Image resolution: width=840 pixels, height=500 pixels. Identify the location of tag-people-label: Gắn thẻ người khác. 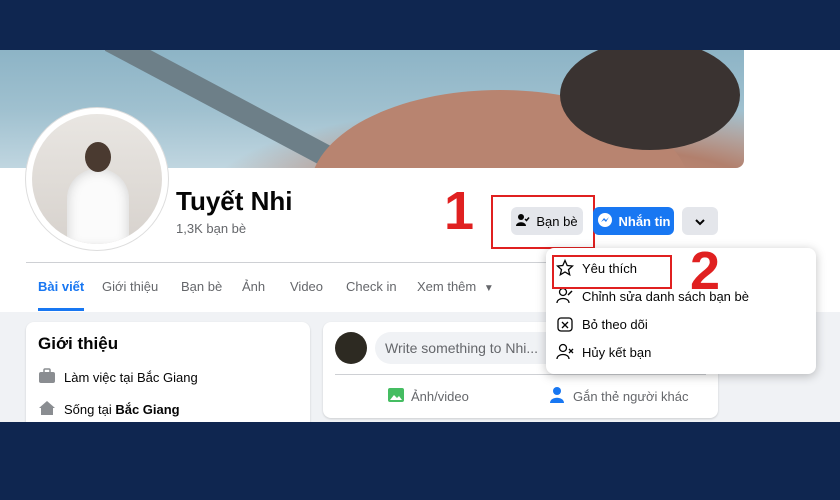
(631, 396).